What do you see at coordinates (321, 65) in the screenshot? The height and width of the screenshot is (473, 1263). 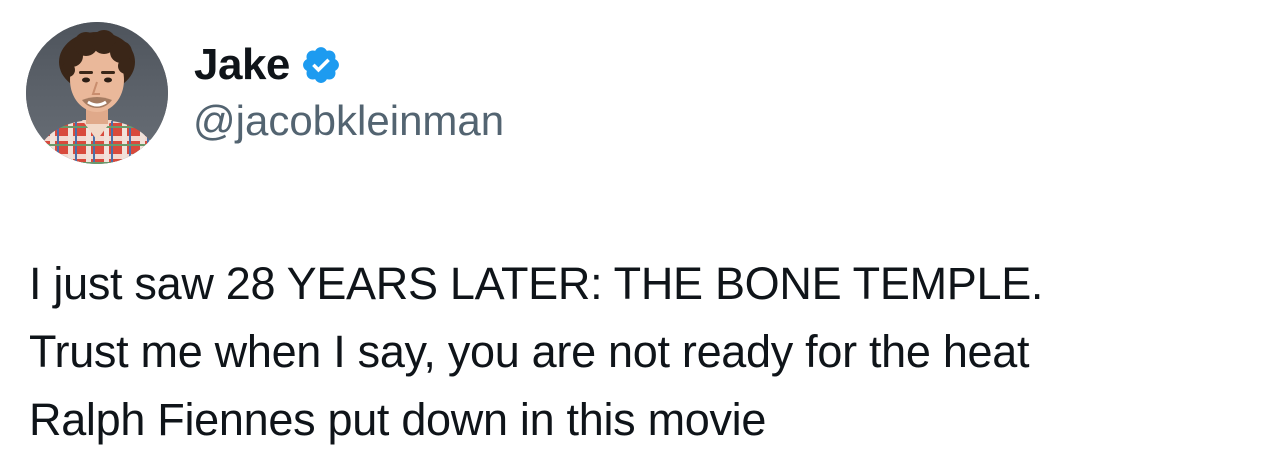 I see `verified-badge-icon` at bounding box center [321, 65].